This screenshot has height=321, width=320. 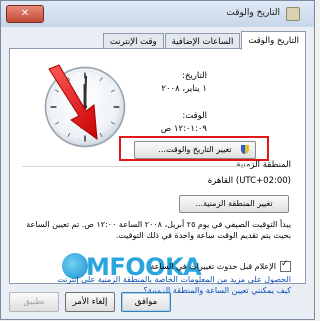 I want to click on timezone-divider, so click(x=136, y=166).